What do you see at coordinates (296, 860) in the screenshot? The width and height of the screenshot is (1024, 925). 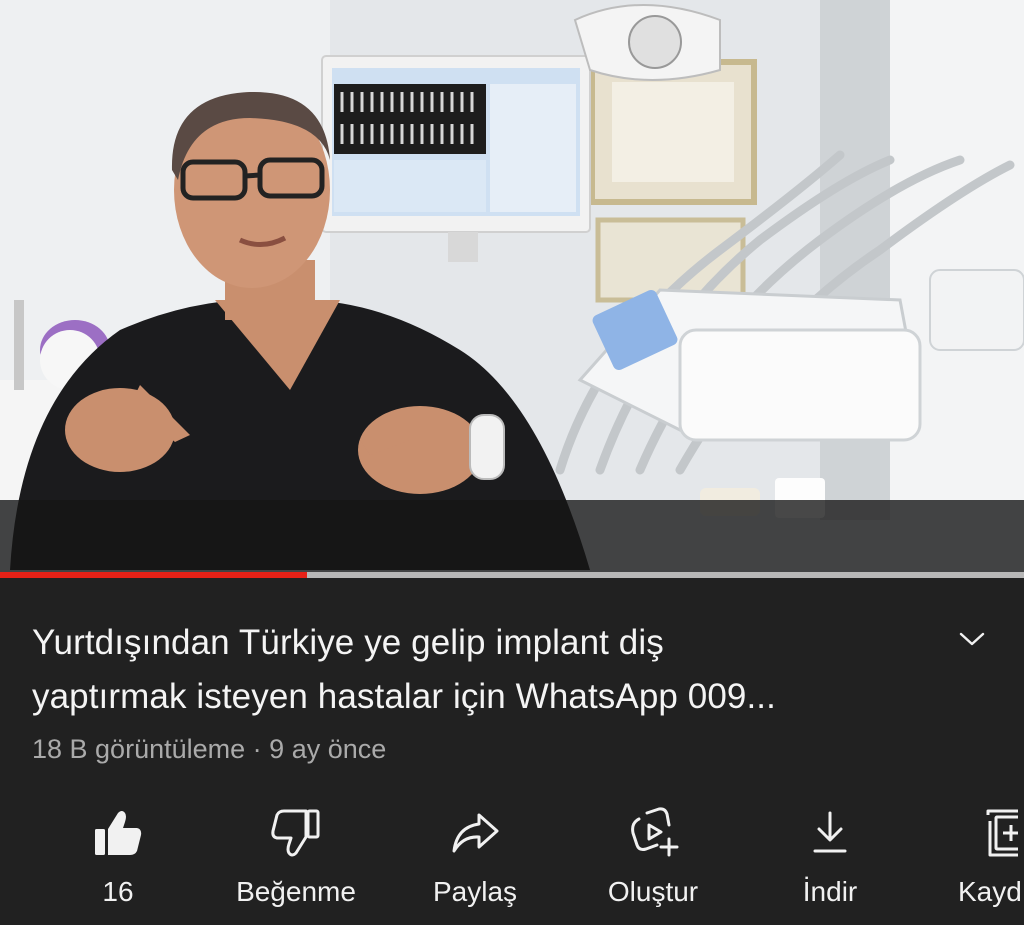 I see `dislike-button: Beğenme` at bounding box center [296, 860].